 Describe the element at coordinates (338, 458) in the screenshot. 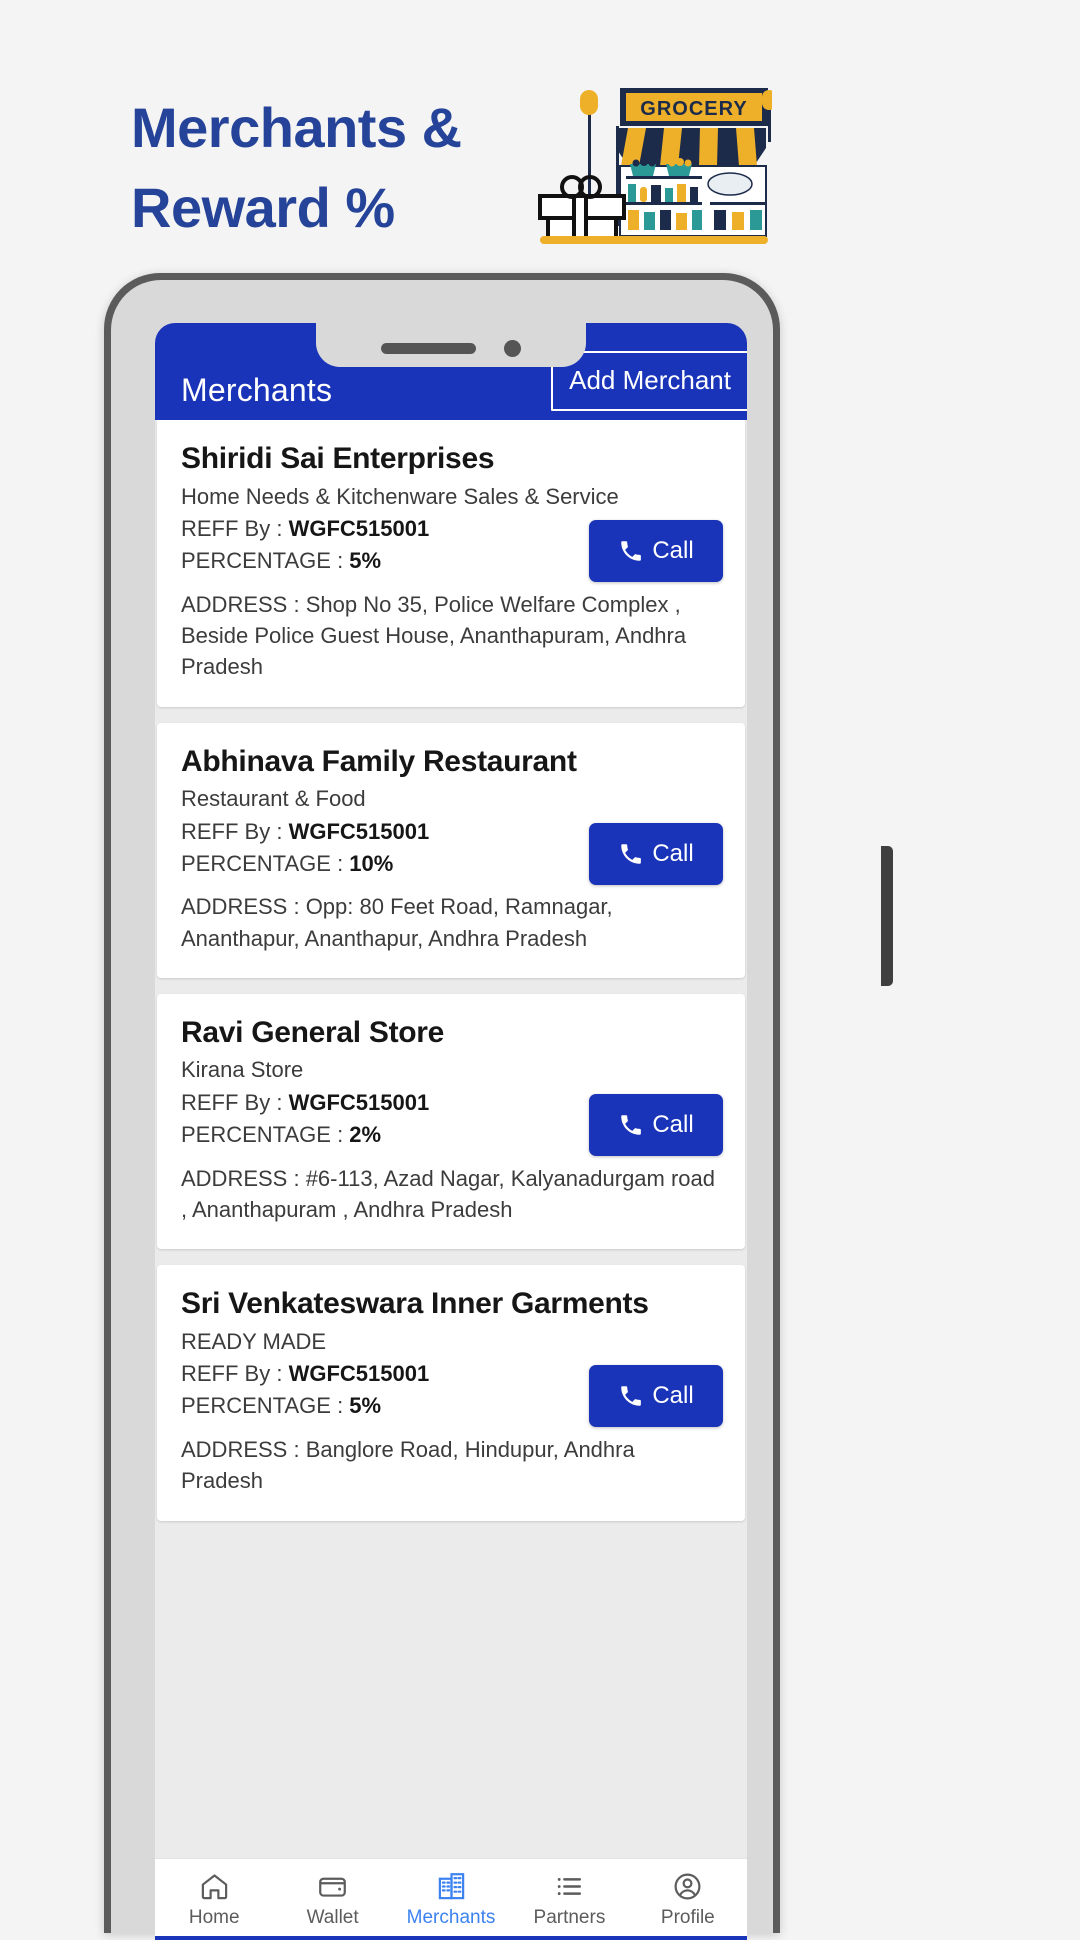

I see `merchant-name: Shiridi Sai Enterprises` at that location.